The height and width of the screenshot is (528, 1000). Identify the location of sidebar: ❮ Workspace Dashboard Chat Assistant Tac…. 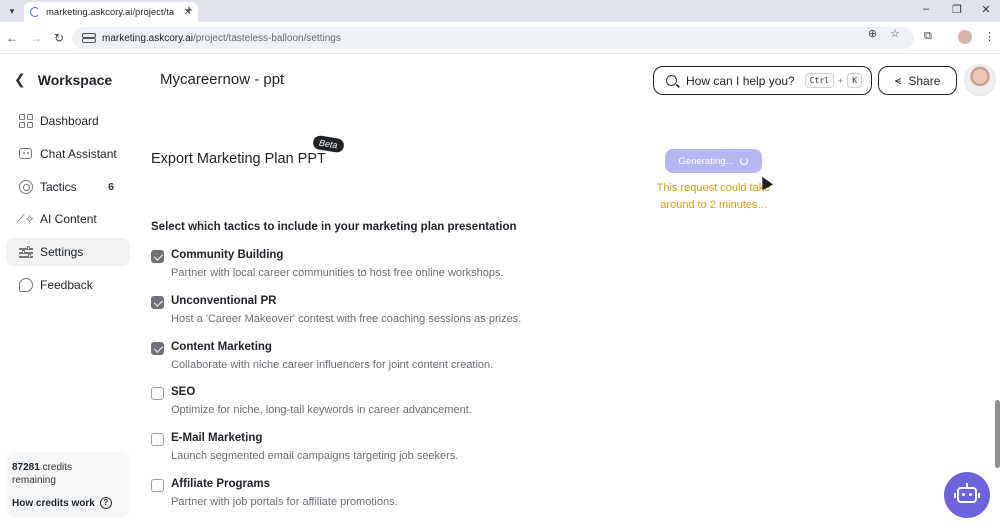
(70, 291).